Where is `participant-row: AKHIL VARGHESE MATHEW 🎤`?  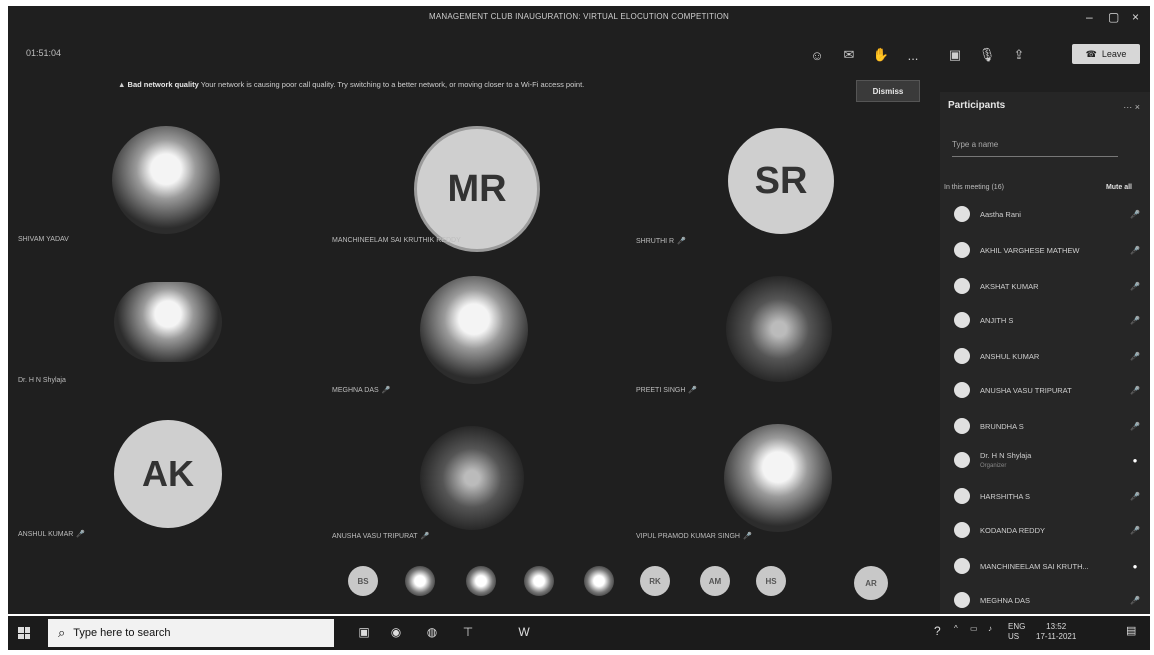 participant-row: AKHIL VARGHESE MATHEW 🎤 is located at coordinates (1047, 250).